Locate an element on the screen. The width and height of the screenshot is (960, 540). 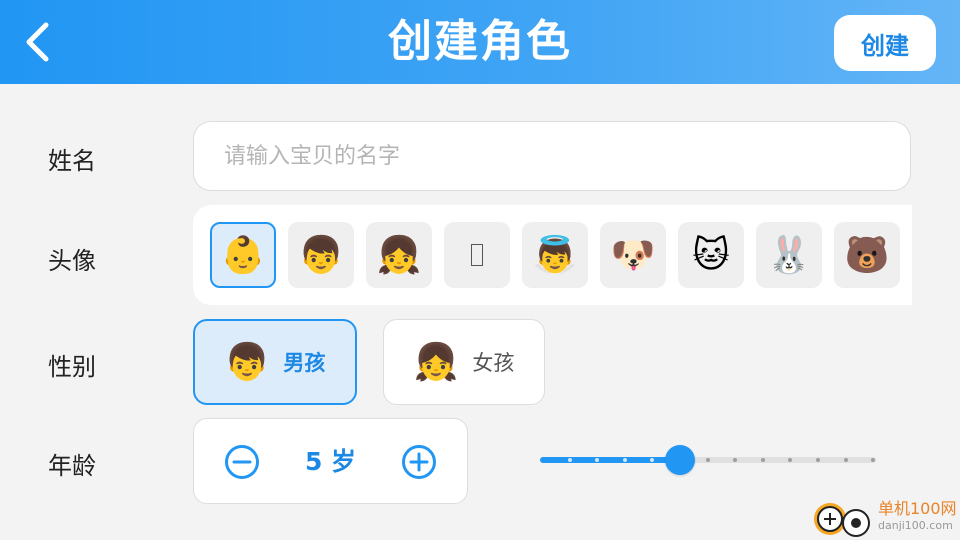
slider-fill is located at coordinates (610, 460).